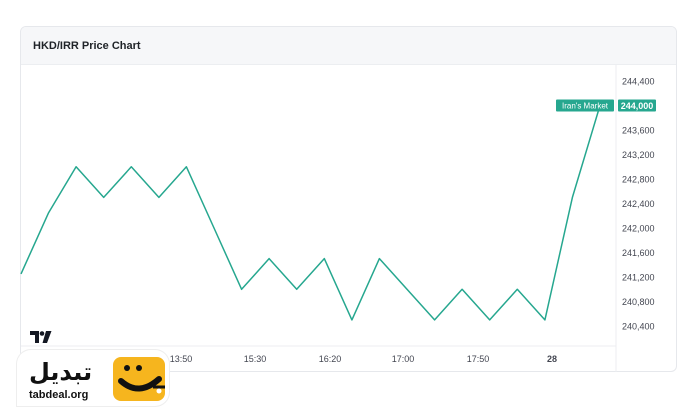 The height and width of the screenshot is (408, 680). What do you see at coordinates (638, 155) in the screenshot?
I see `y-tick-label: 243,200` at bounding box center [638, 155].